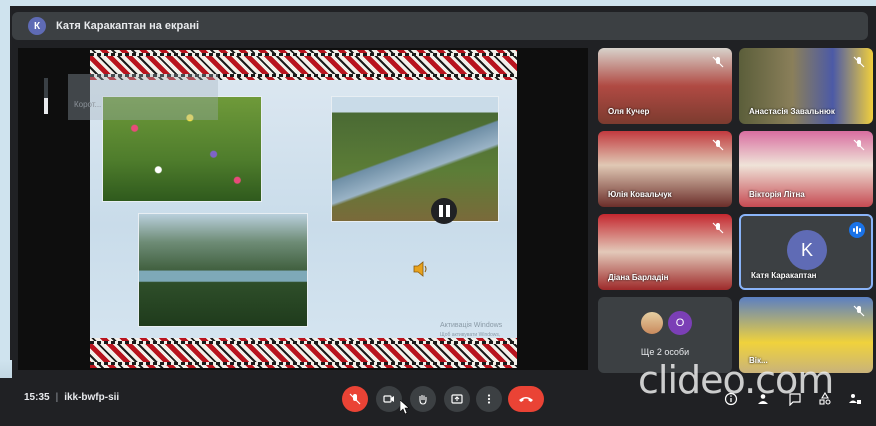 The width and height of the screenshot is (876, 426). What do you see at coordinates (665, 169) in the screenshot?
I see `participant-tile: Юлія Ковальчук` at bounding box center [665, 169].